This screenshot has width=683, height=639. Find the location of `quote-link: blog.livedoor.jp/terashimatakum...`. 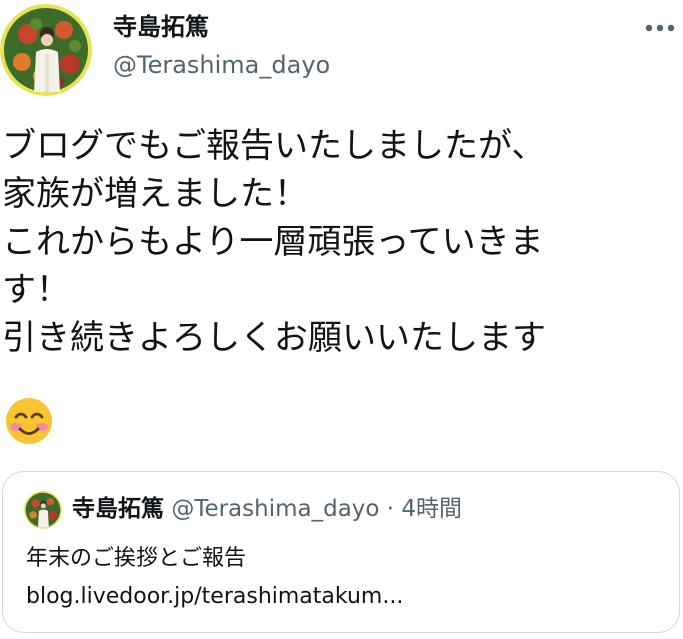

quote-link: blog.livedoor.jp/terashimatakum... is located at coordinates (214, 597).